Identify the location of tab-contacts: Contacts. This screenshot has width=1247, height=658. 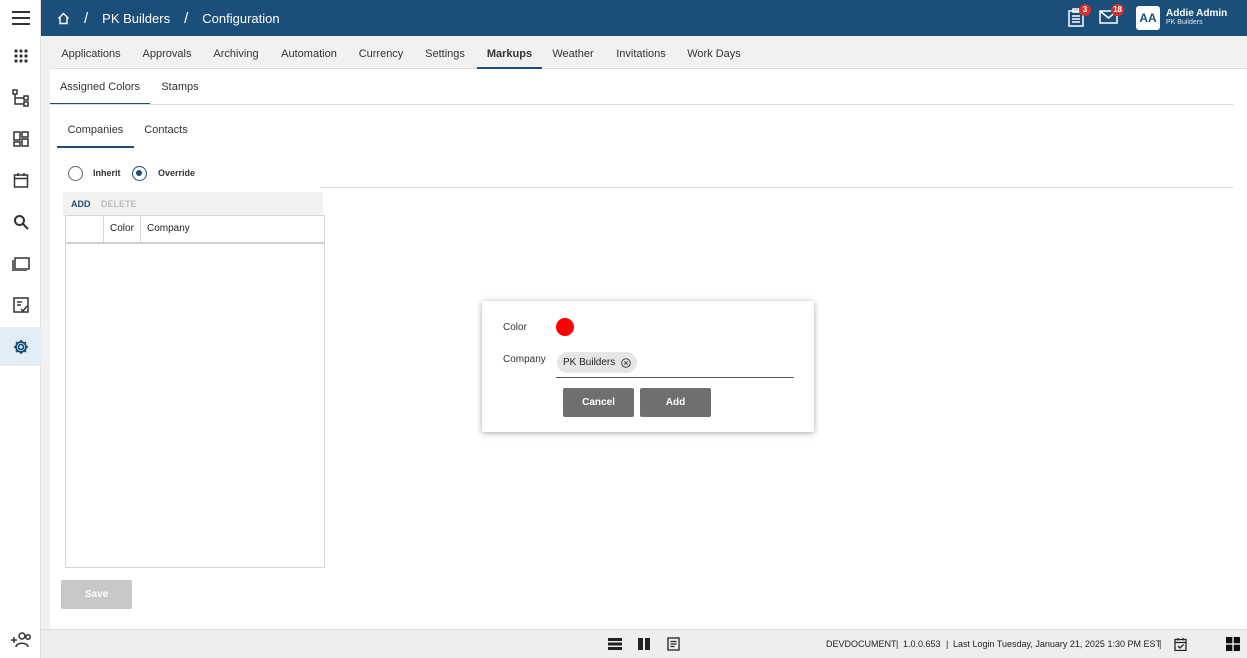
(166, 130).